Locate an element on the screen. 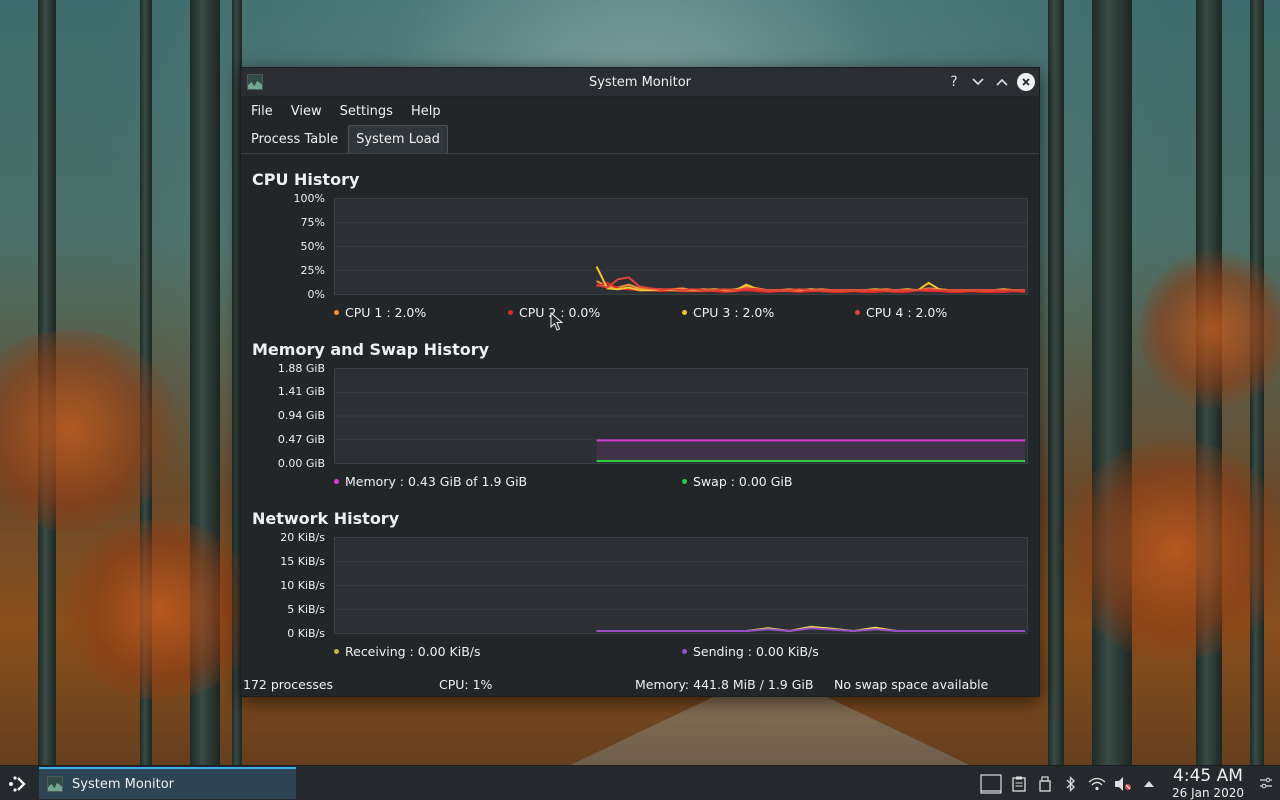  cpu-legend-item: CPU 4 : 2.0% is located at coordinates (901, 312).